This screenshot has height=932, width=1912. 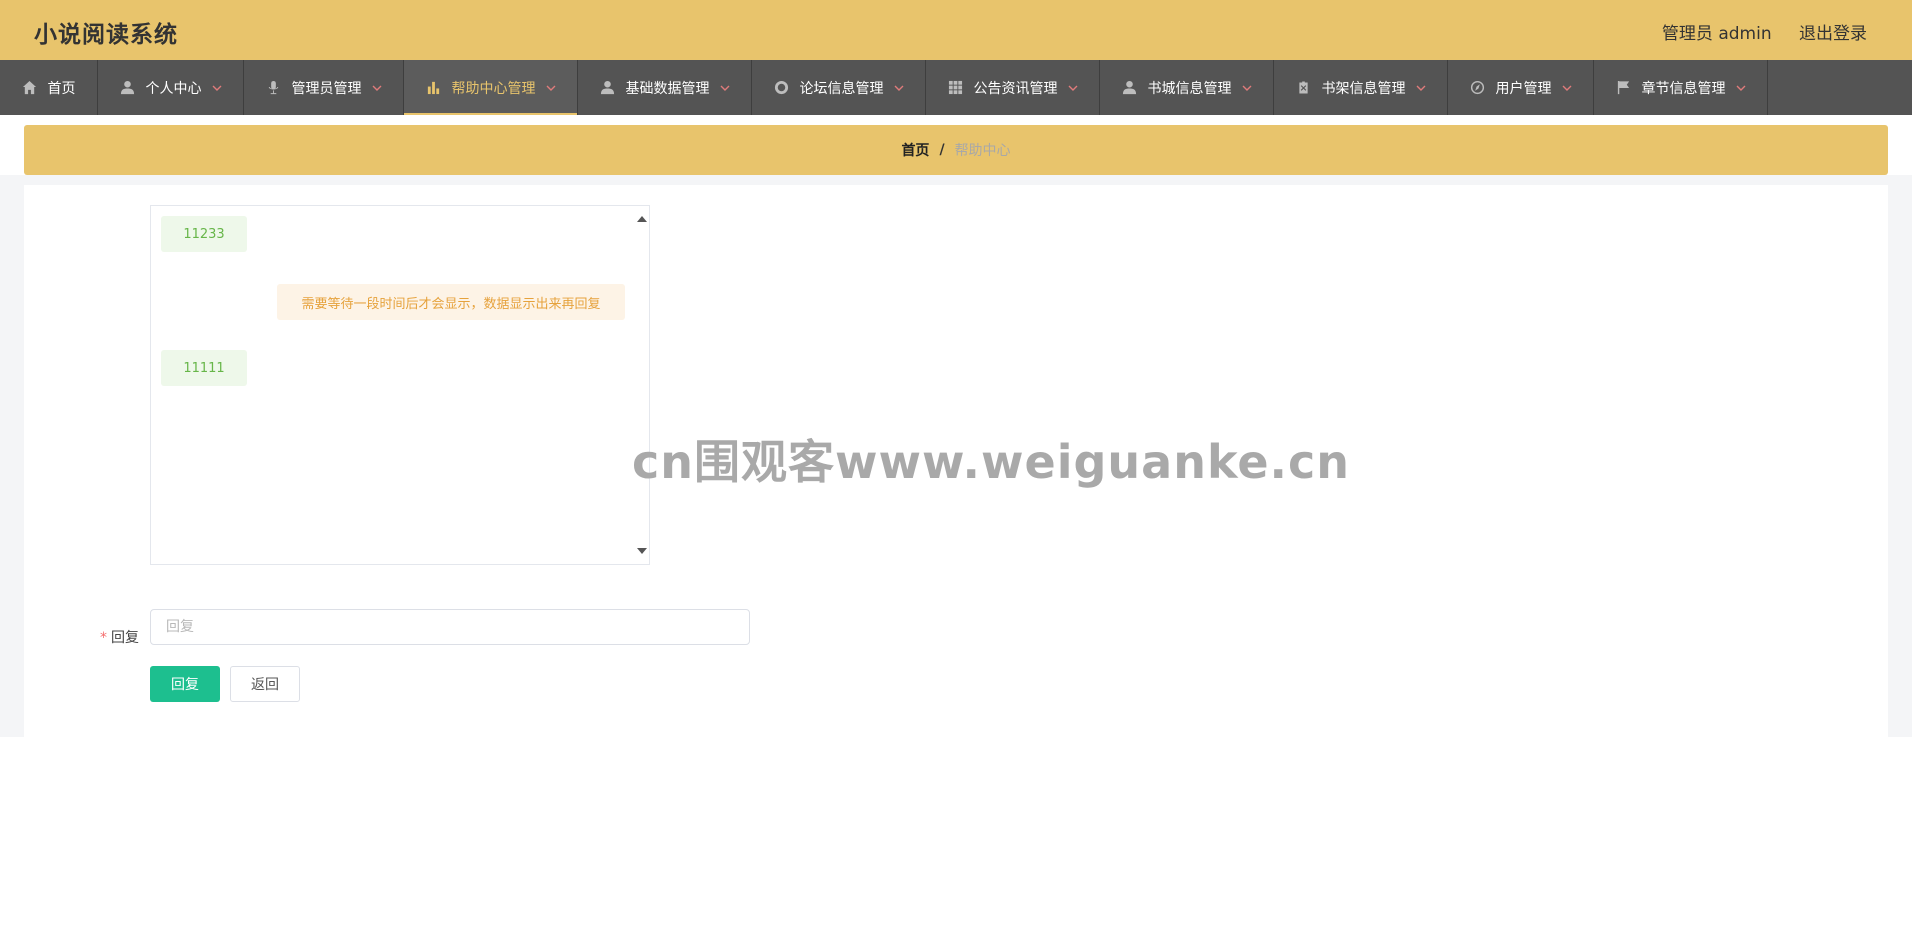 I want to click on nav-item-bookstore: 书城信息管理, so click(x=1187, y=87).